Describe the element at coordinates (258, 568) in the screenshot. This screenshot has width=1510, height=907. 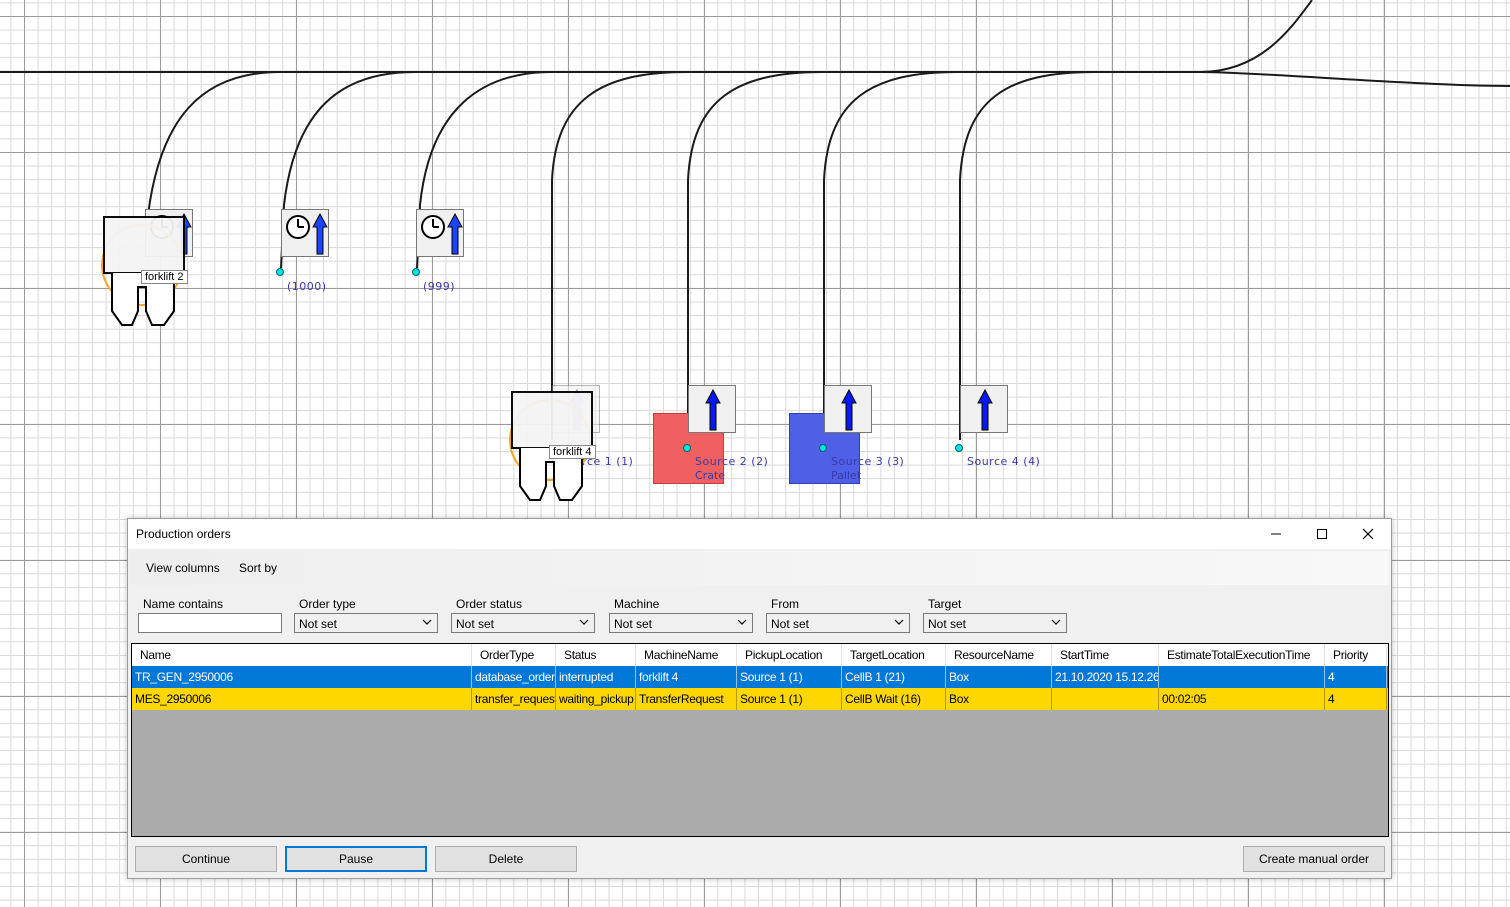
I see `menu-sort-by: Sort by` at that location.